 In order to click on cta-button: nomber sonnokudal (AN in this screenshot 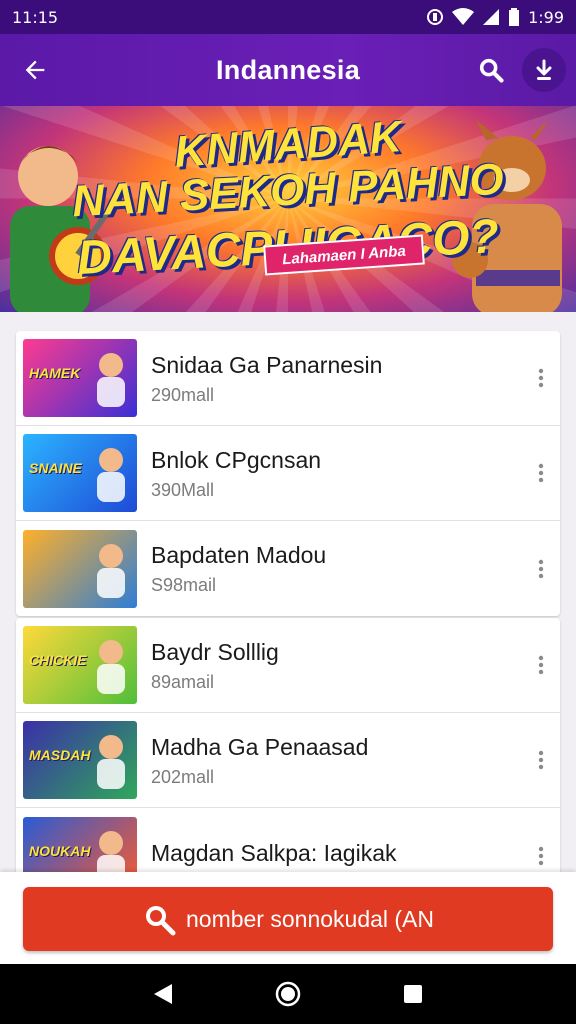, I will do `click(288, 919)`.